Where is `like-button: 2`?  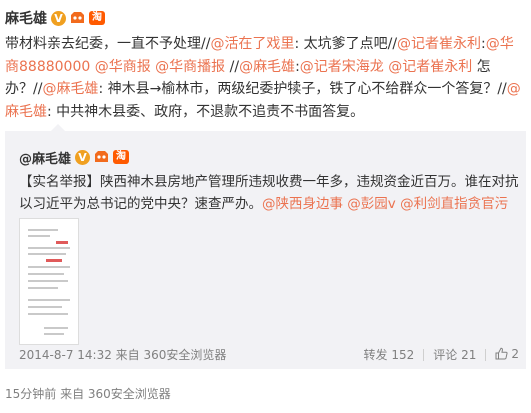 like-button: 2 is located at coordinates (507, 355).